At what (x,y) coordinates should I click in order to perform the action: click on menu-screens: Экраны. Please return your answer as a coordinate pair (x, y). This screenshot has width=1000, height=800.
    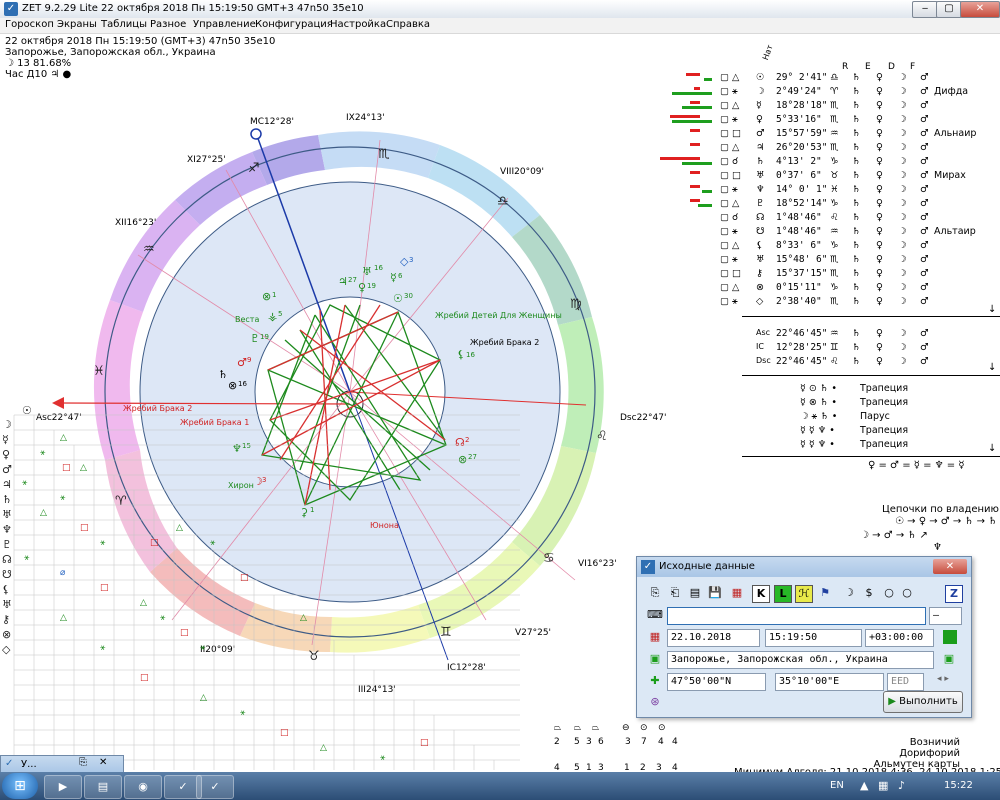
    Looking at the image, I should click on (77, 24).